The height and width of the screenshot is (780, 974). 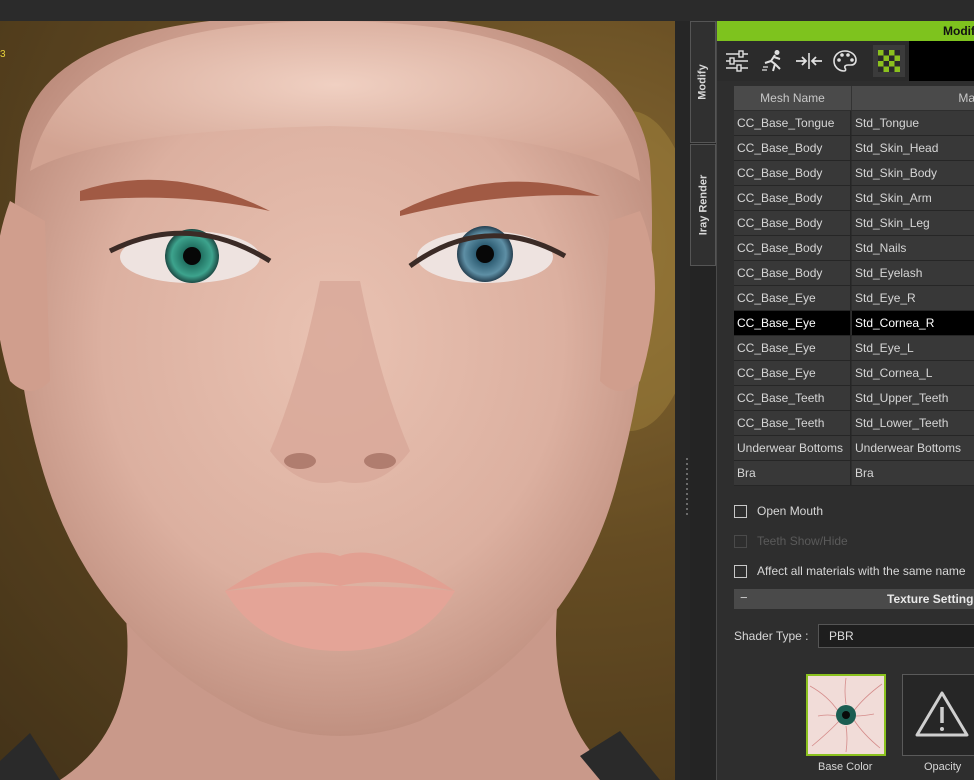 I want to click on warning-icon, so click(x=942, y=714).